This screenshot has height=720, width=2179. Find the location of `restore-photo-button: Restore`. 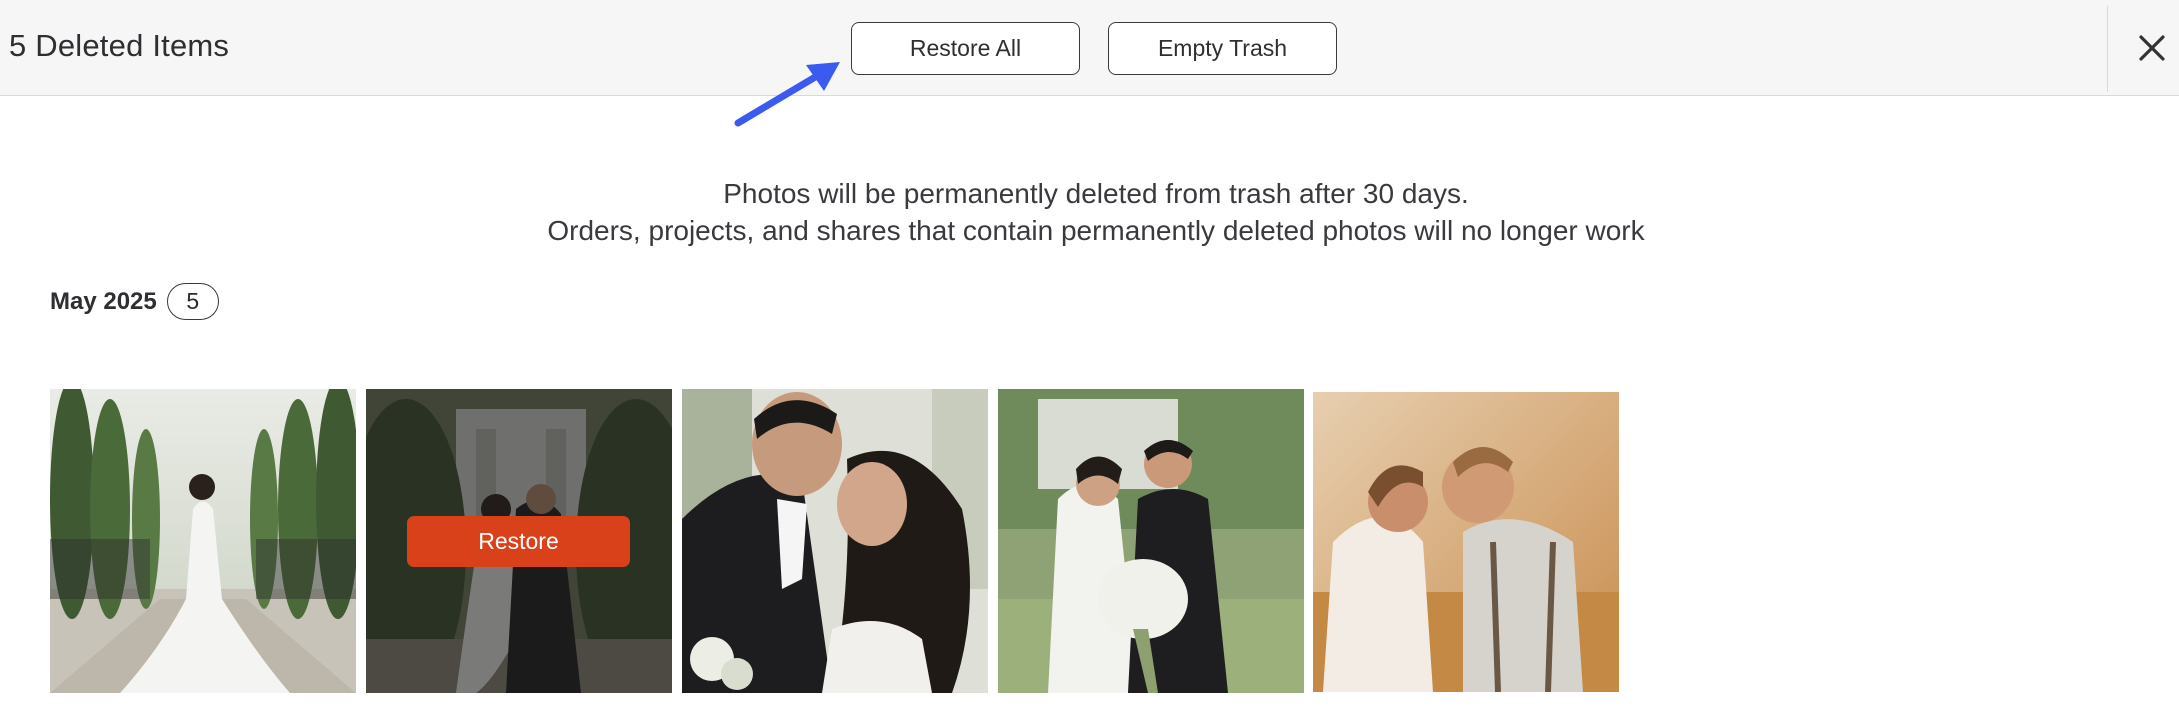

restore-photo-button: Restore is located at coordinates (518, 541).